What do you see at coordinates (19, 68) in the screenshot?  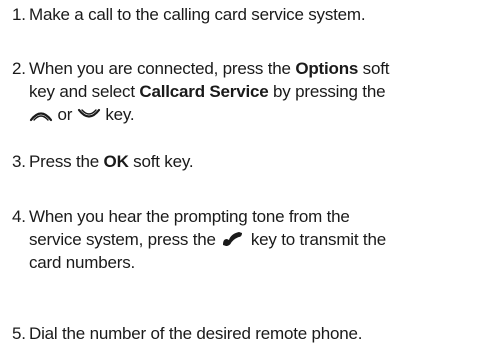 I see `step-number: 2.` at bounding box center [19, 68].